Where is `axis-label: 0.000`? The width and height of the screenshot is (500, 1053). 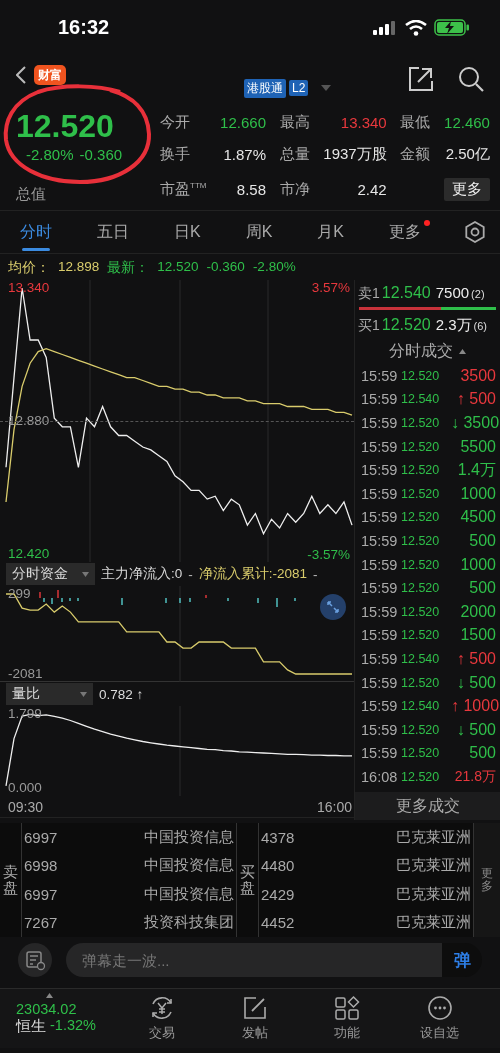 axis-label: 0.000 is located at coordinates (25, 787).